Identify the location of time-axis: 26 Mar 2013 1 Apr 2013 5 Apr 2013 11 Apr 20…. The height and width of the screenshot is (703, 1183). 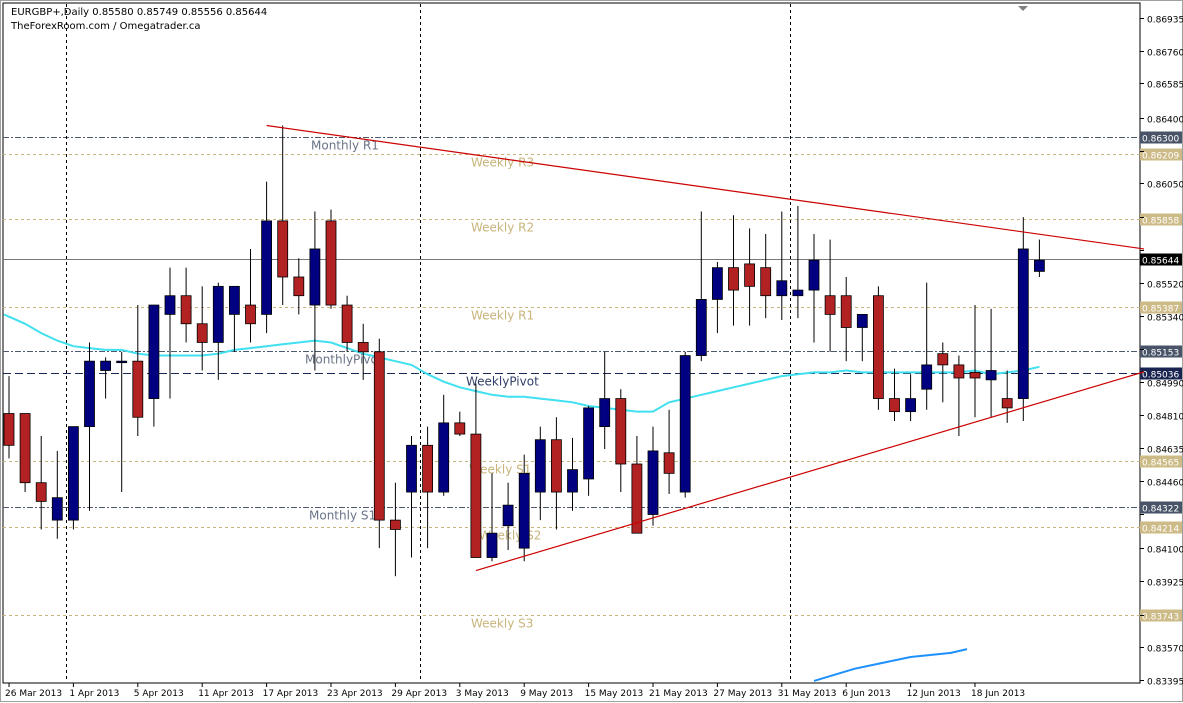
(515, 691).